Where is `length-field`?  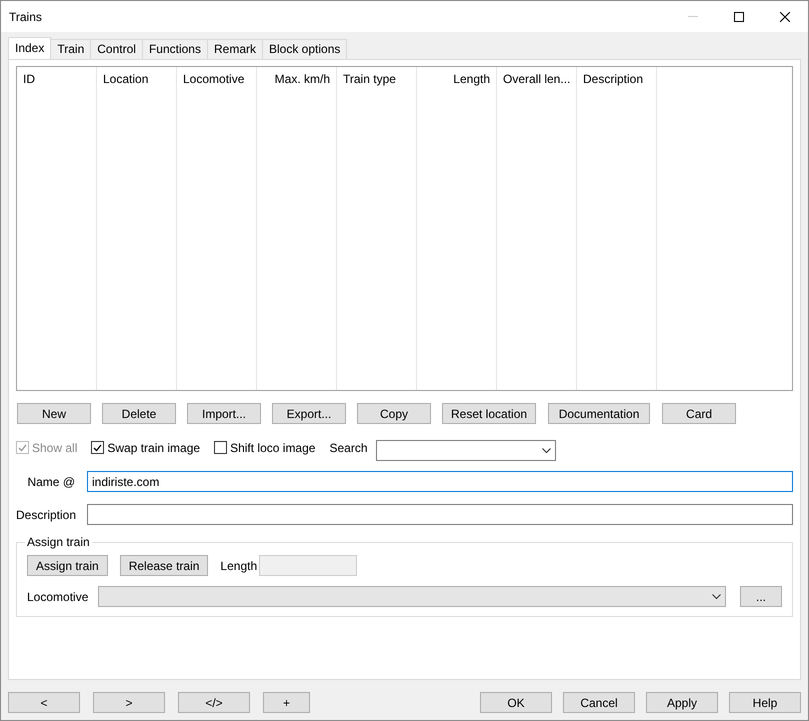
length-field is located at coordinates (308, 565).